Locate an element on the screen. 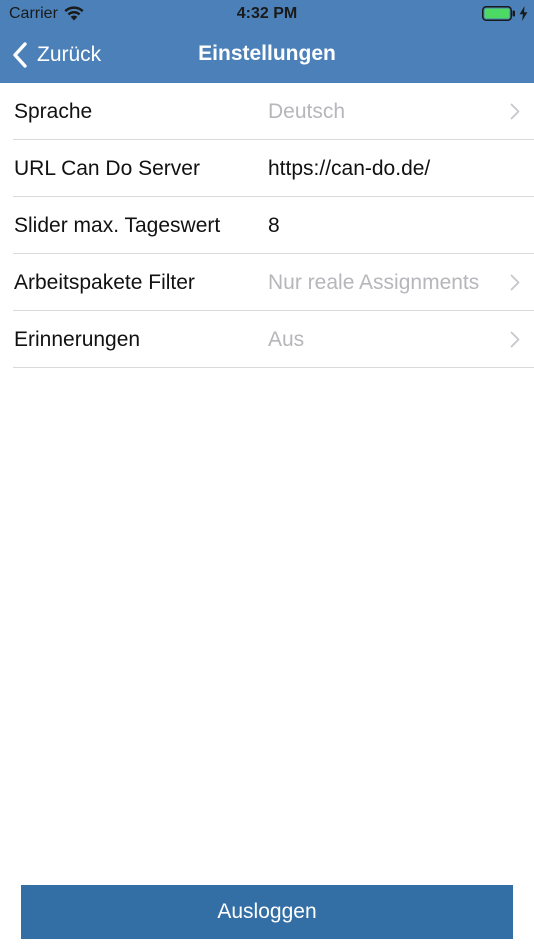  settings-row-language: Sprache Deutsch is located at coordinates (267, 111).